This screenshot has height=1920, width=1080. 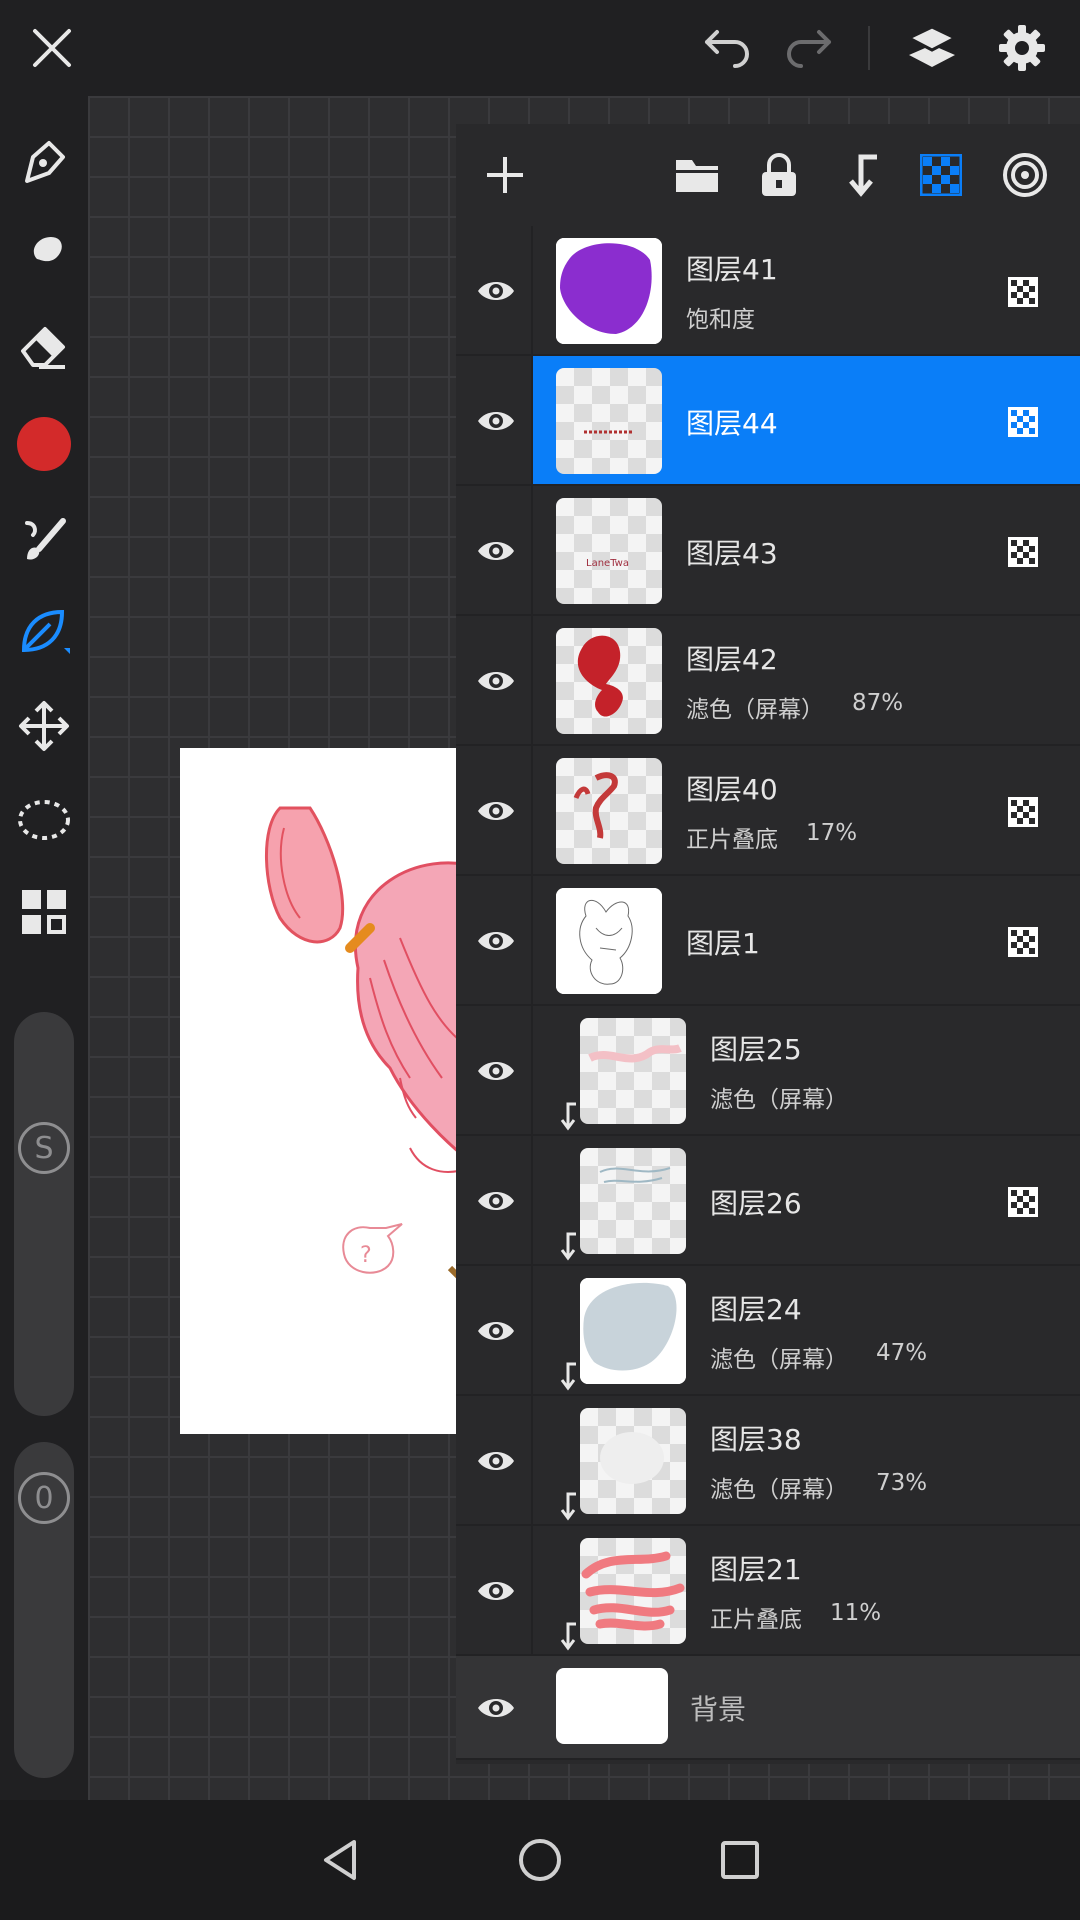 What do you see at coordinates (330, 1091) in the screenshot?
I see `artboard: ?` at bounding box center [330, 1091].